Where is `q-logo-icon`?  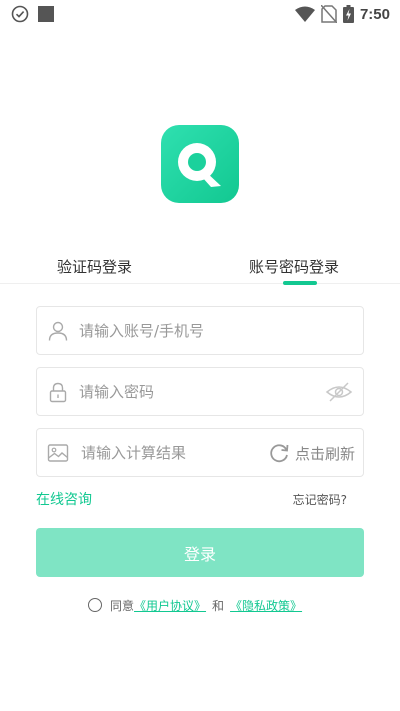 q-logo-icon is located at coordinates (199, 165).